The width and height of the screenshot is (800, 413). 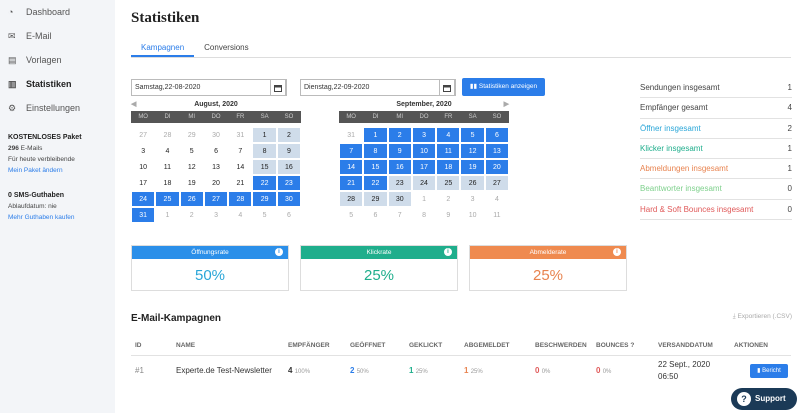 What do you see at coordinates (57, 12) in the screenshot?
I see `sidebar-item-dashboard: ◔ Dashboard` at bounding box center [57, 12].